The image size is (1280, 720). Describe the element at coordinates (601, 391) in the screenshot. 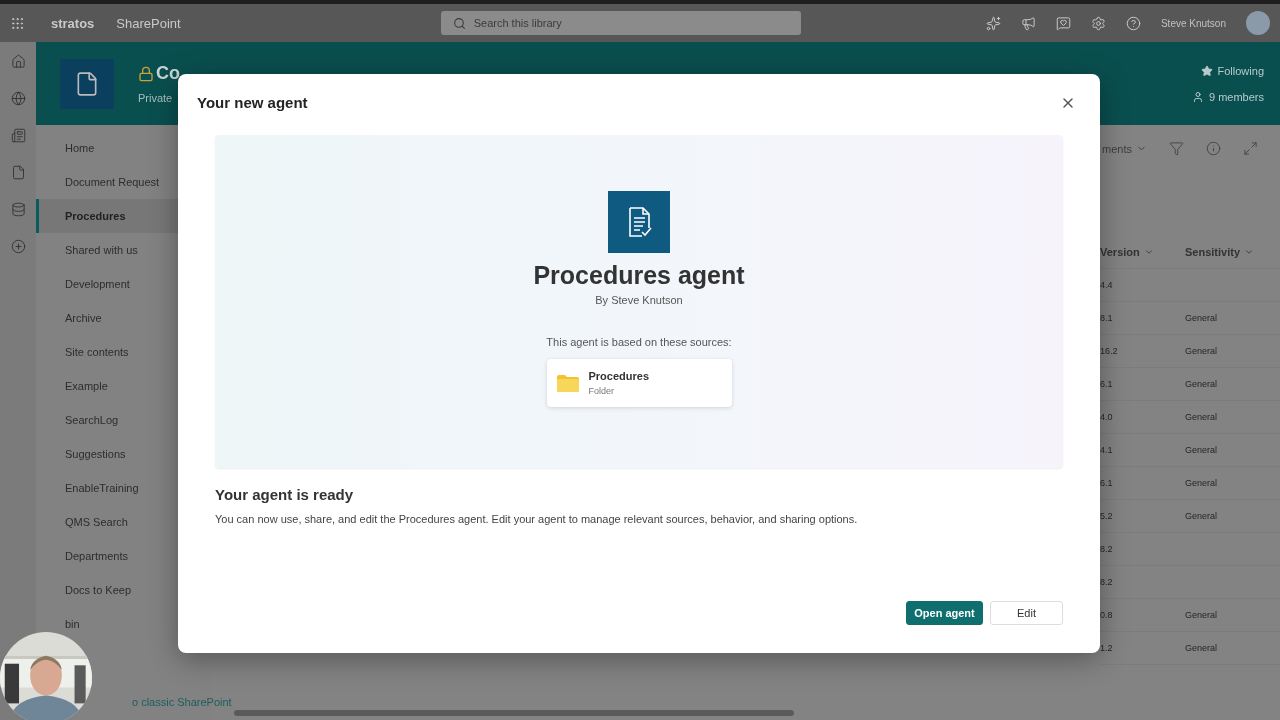

I see `source-type: Folder` at that location.